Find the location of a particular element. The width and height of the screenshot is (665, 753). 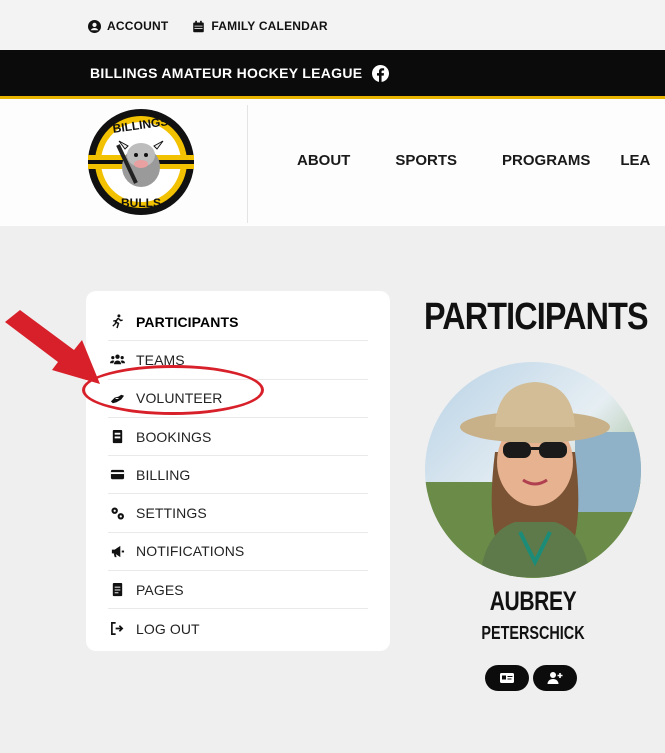

participant-avatar is located at coordinates (533, 470).